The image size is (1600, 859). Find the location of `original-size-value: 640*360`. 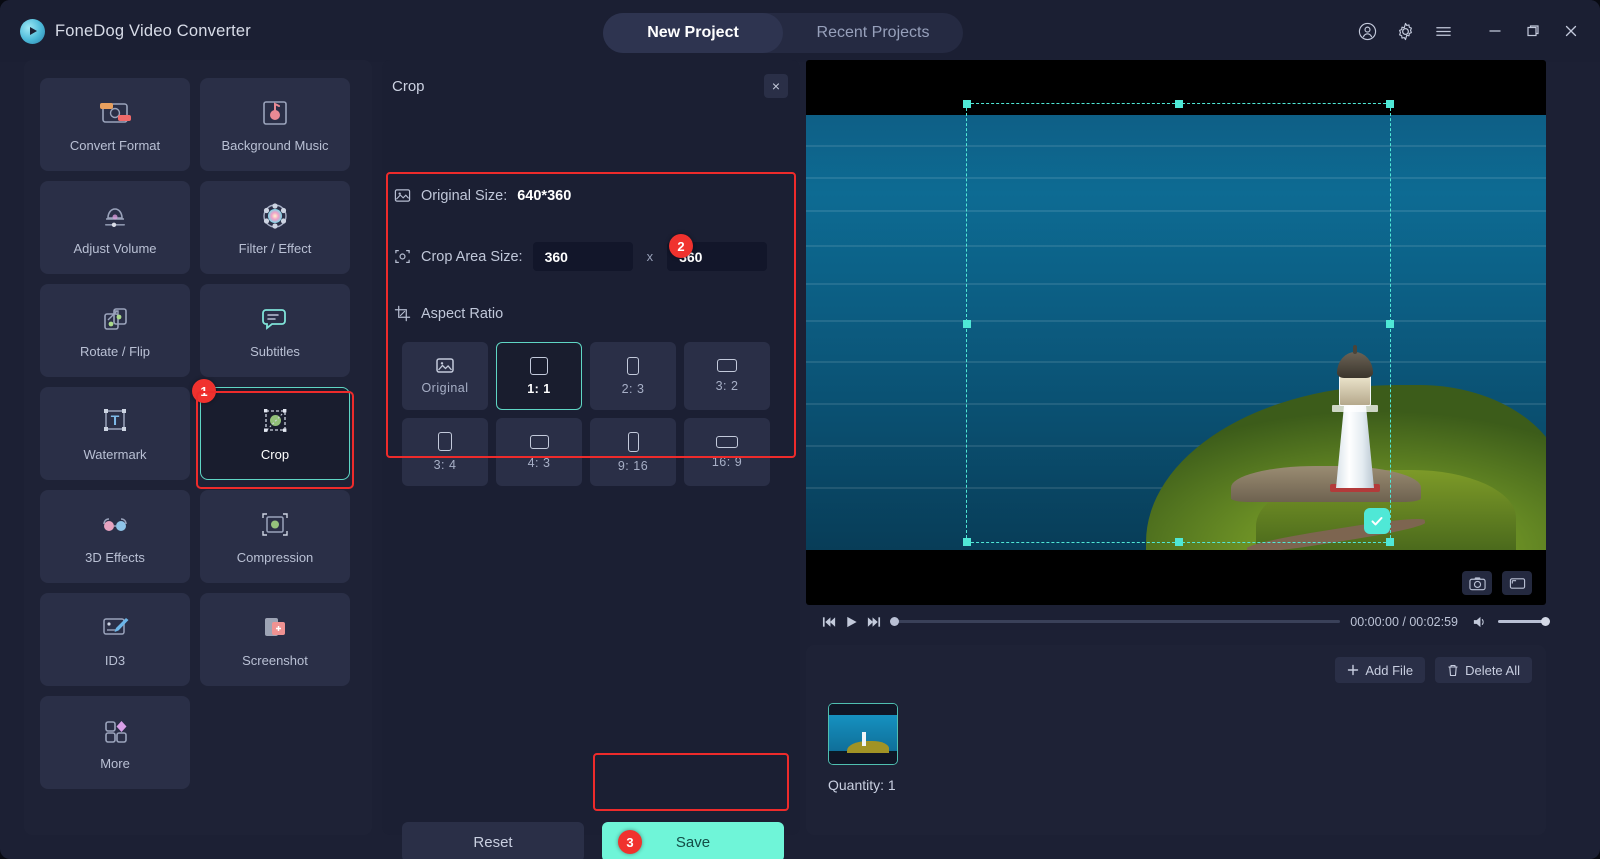

original-size-value: 640*360 is located at coordinates (544, 195).